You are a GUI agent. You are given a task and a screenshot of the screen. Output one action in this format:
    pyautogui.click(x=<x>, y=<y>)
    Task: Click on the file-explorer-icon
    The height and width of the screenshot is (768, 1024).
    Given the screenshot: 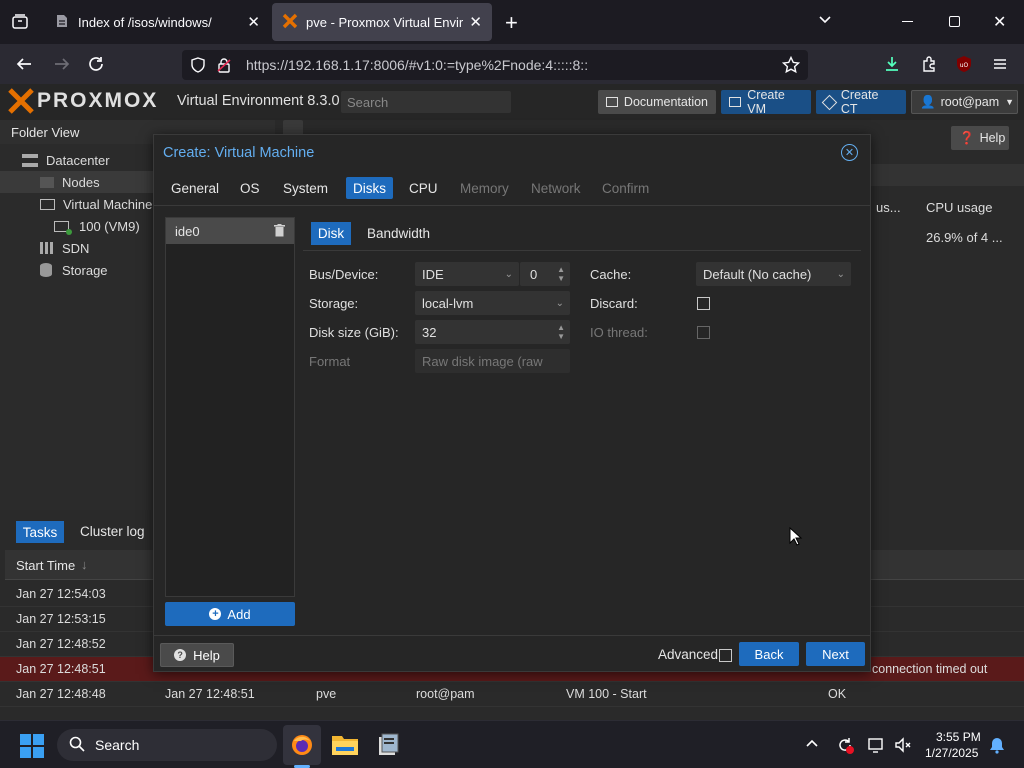 What is the action you would take?
    pyautogui.click(x=345, y=745)
    